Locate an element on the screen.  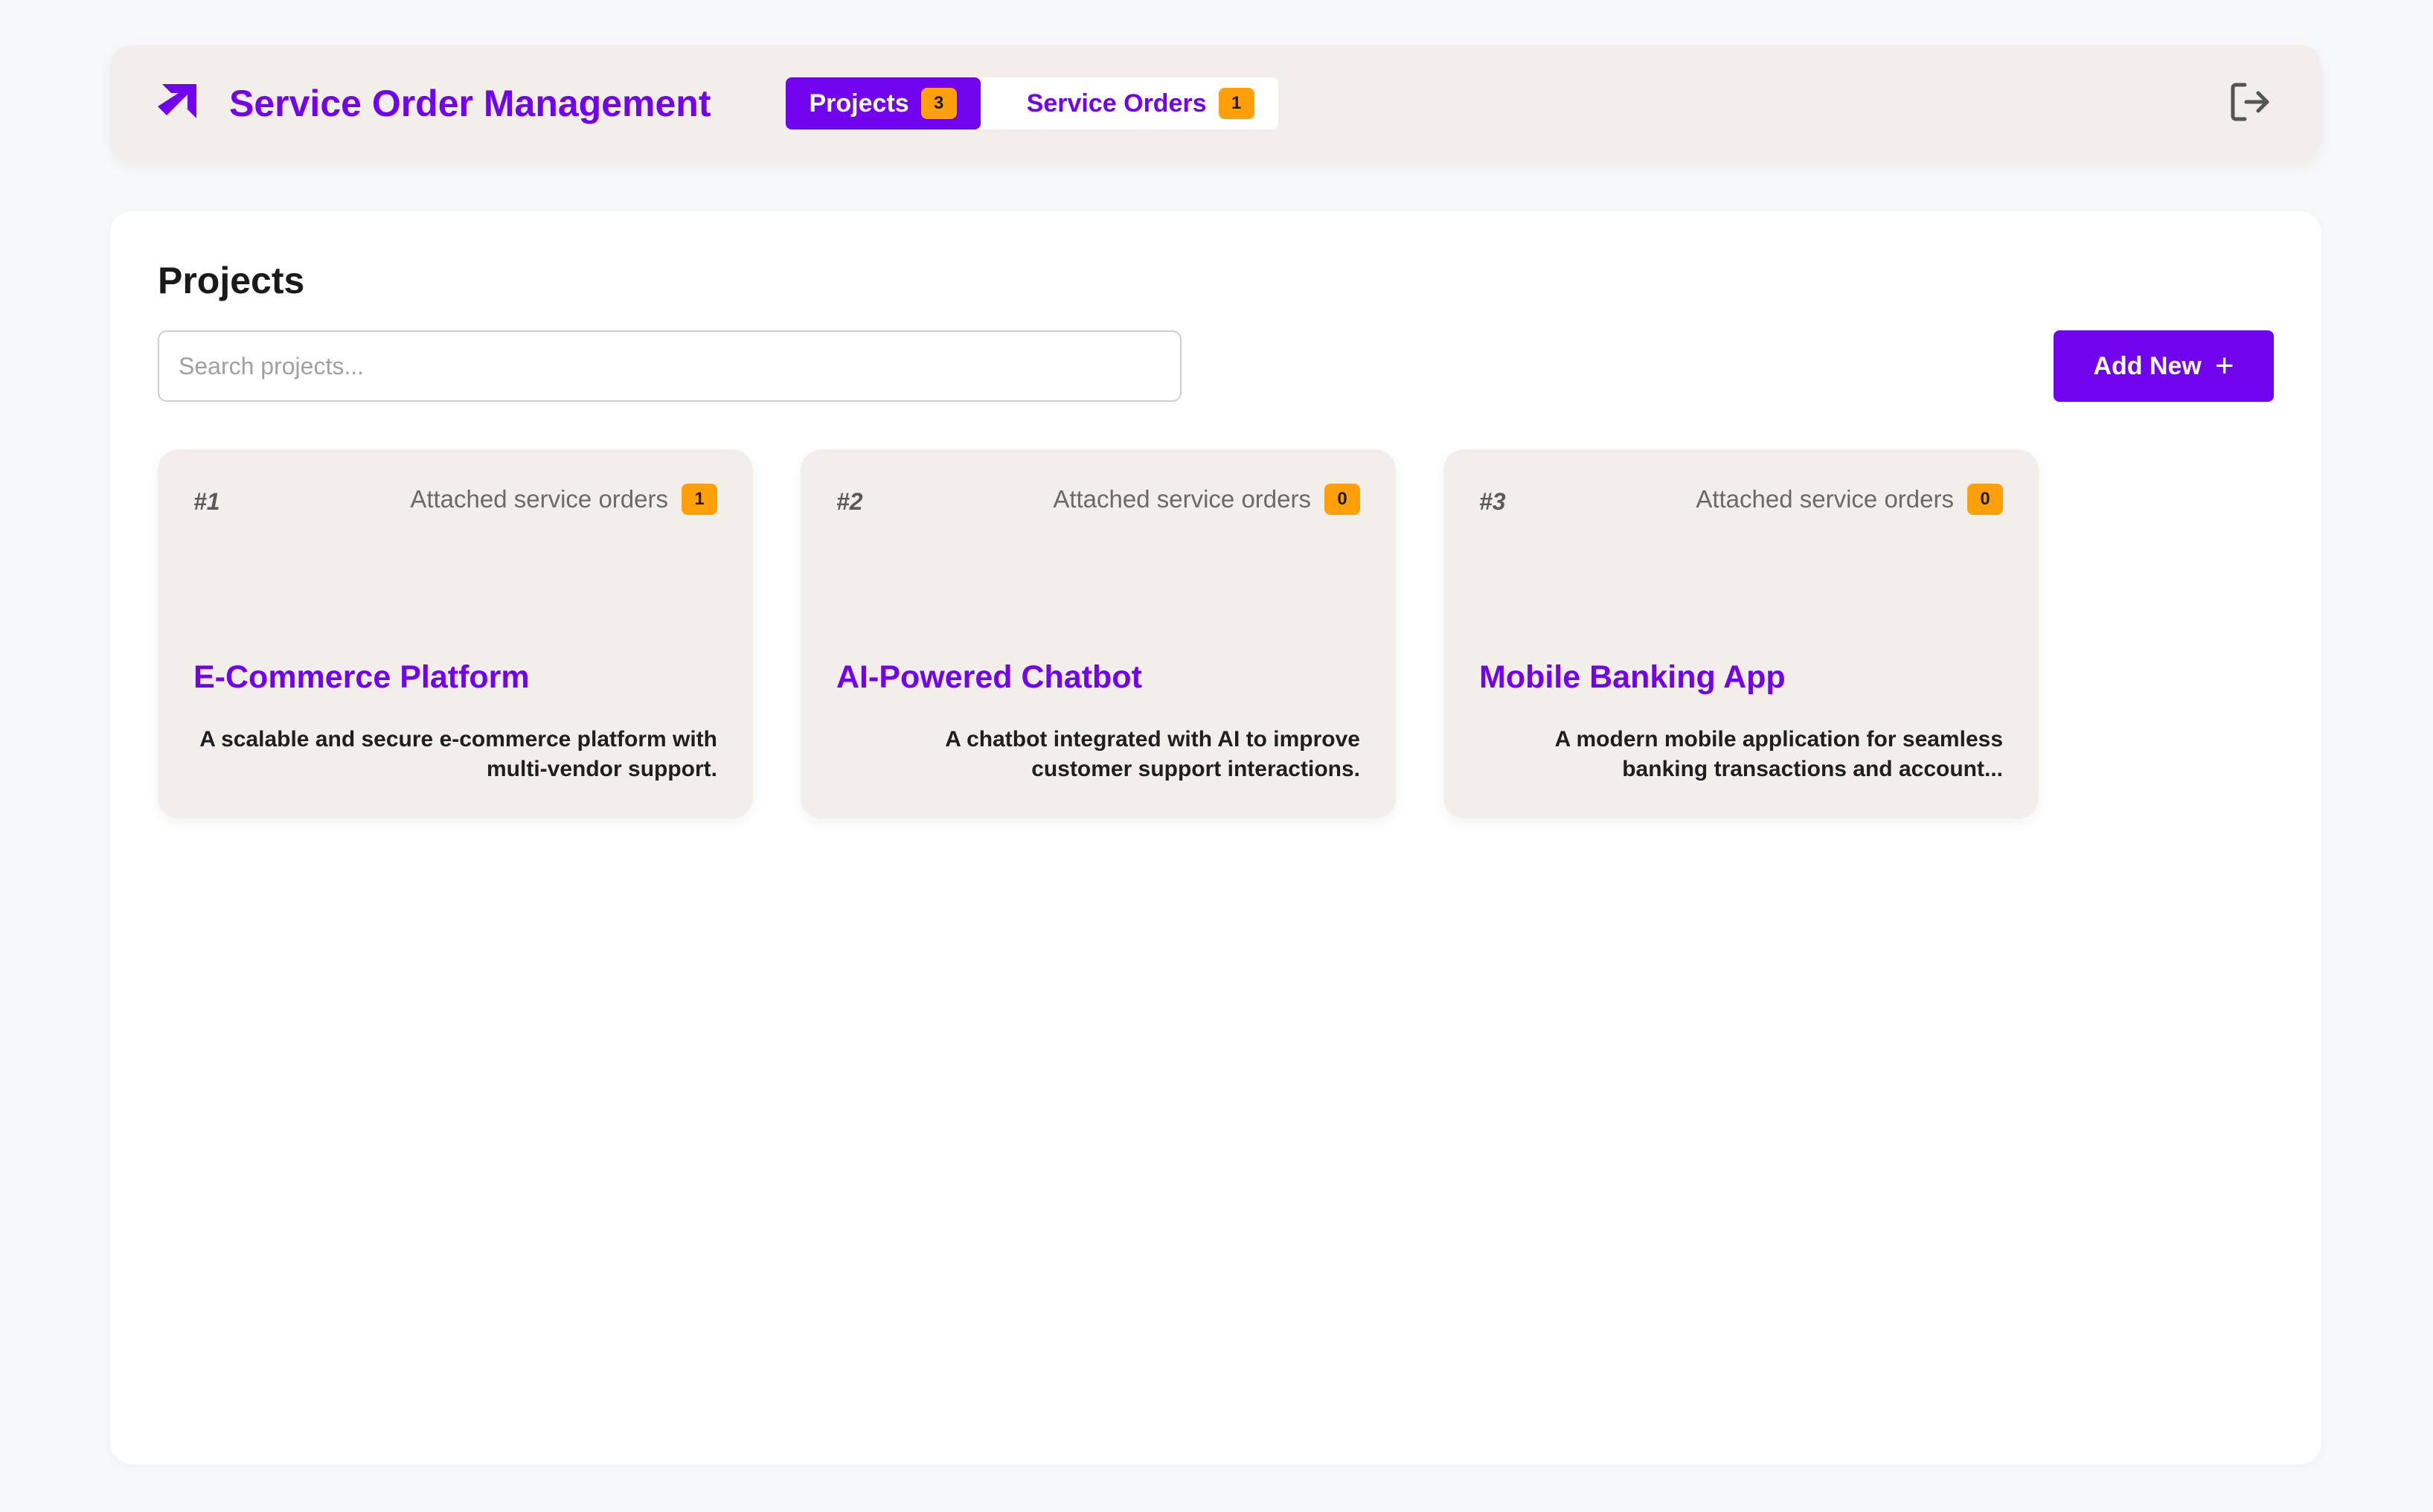
project-title: Mobile Banking App is located at coordinates (1632, 677).